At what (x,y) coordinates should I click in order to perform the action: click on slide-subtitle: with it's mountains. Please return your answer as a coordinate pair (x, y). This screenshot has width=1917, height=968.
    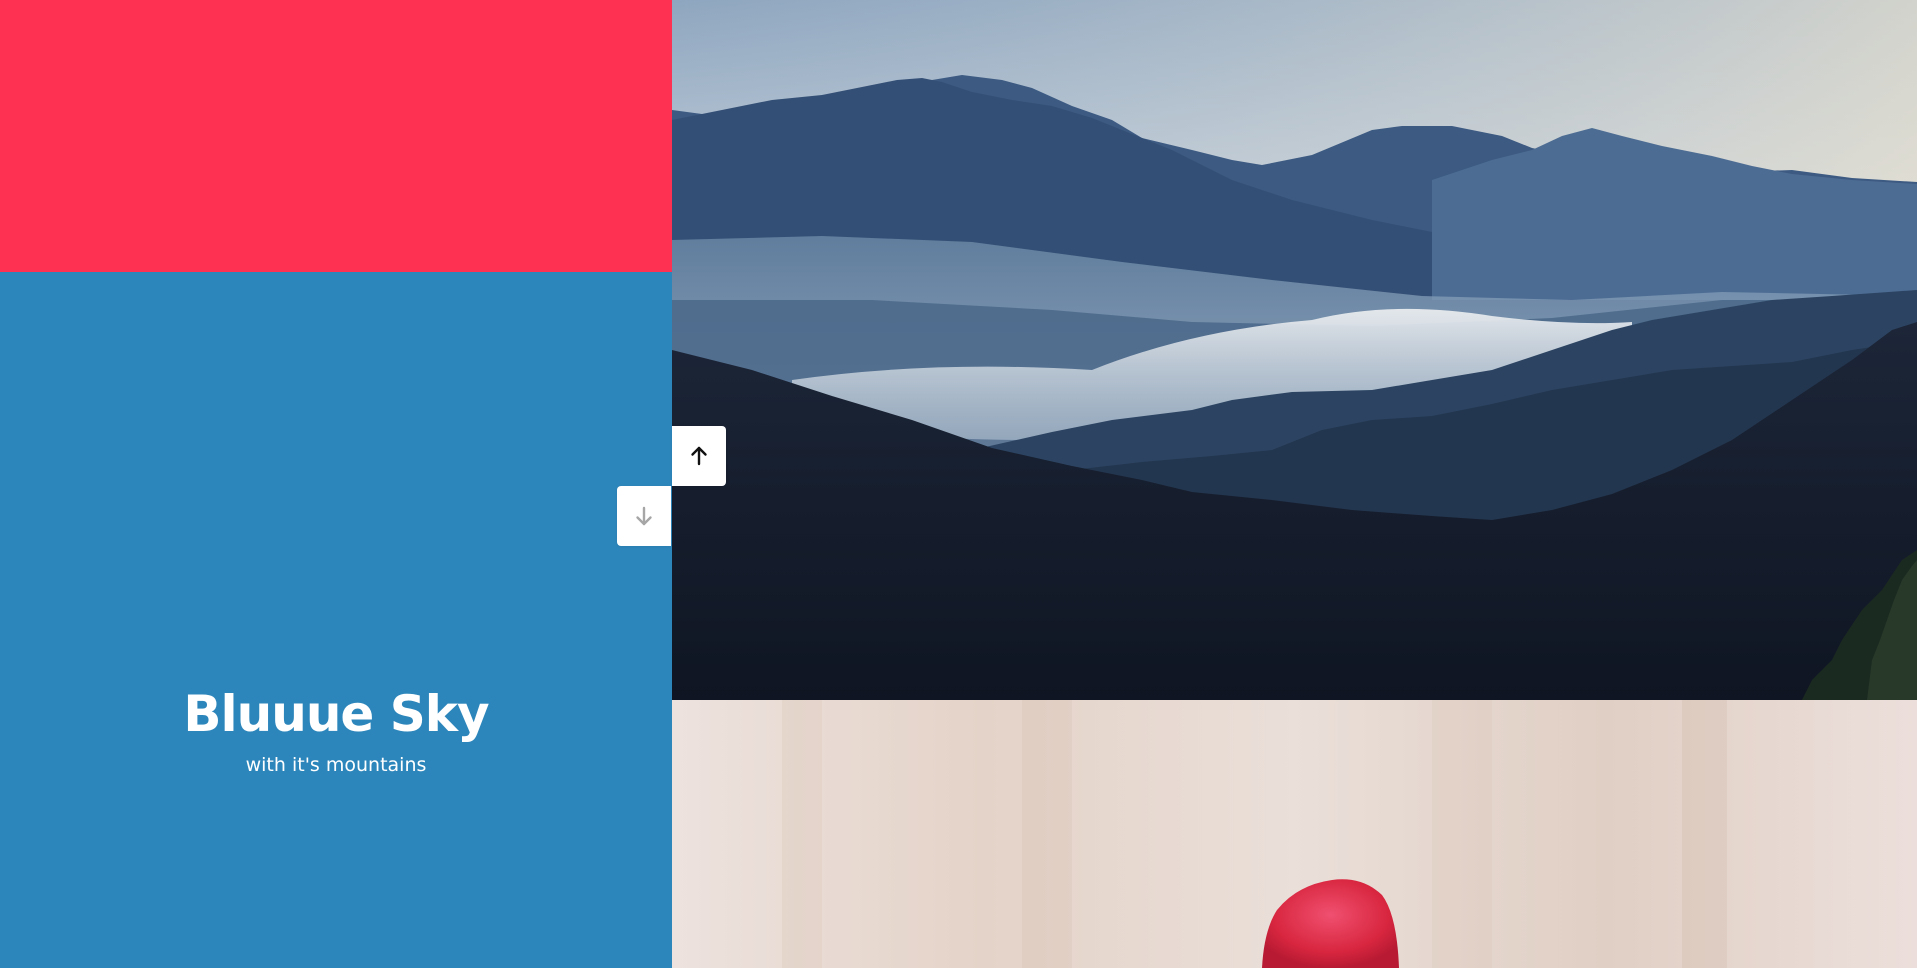
    Looking at the image, I should click on (336, 765).